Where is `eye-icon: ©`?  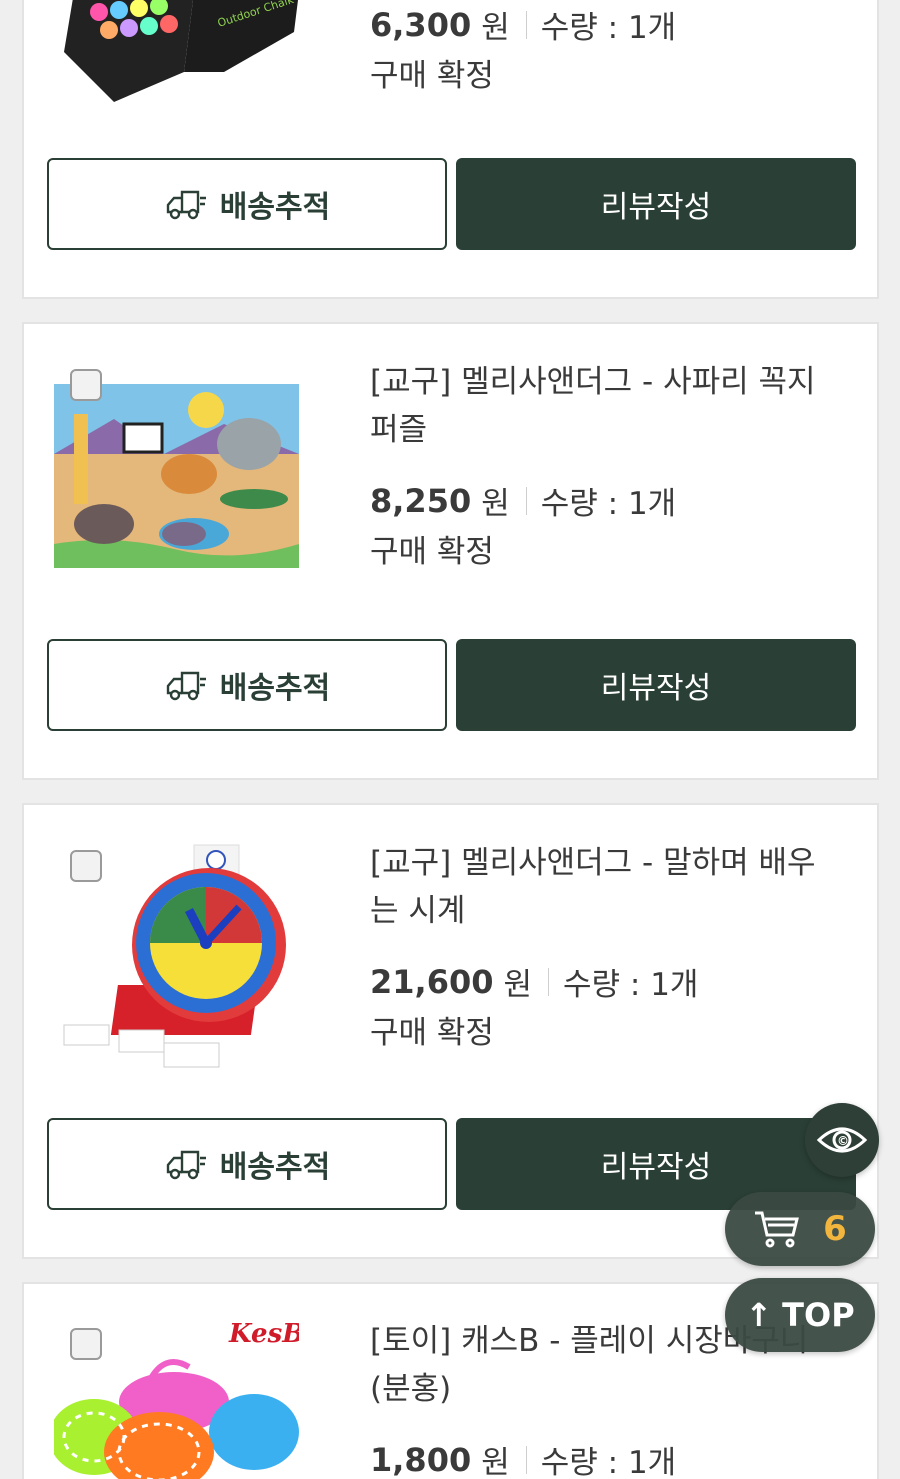
eye-icon: © is located at coordinates (842, 1140).